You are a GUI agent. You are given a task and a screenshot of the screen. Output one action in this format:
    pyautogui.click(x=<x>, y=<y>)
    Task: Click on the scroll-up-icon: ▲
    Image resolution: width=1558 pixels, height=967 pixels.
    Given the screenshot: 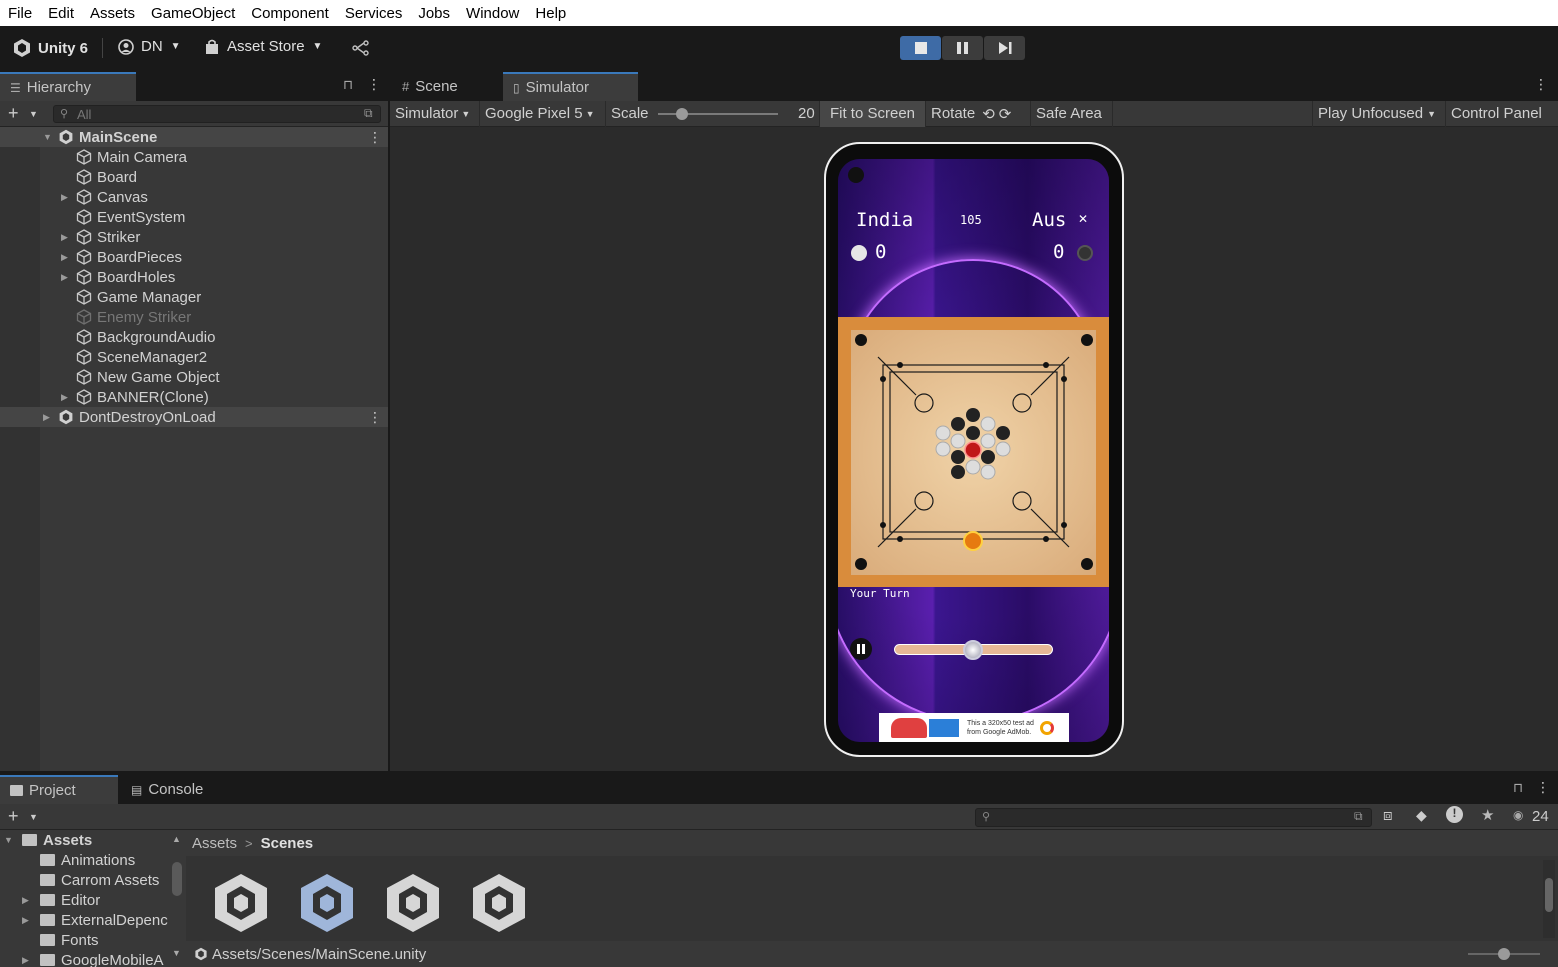 What is the action you would take?
    pyautogui.click(x=176, y=839)
    